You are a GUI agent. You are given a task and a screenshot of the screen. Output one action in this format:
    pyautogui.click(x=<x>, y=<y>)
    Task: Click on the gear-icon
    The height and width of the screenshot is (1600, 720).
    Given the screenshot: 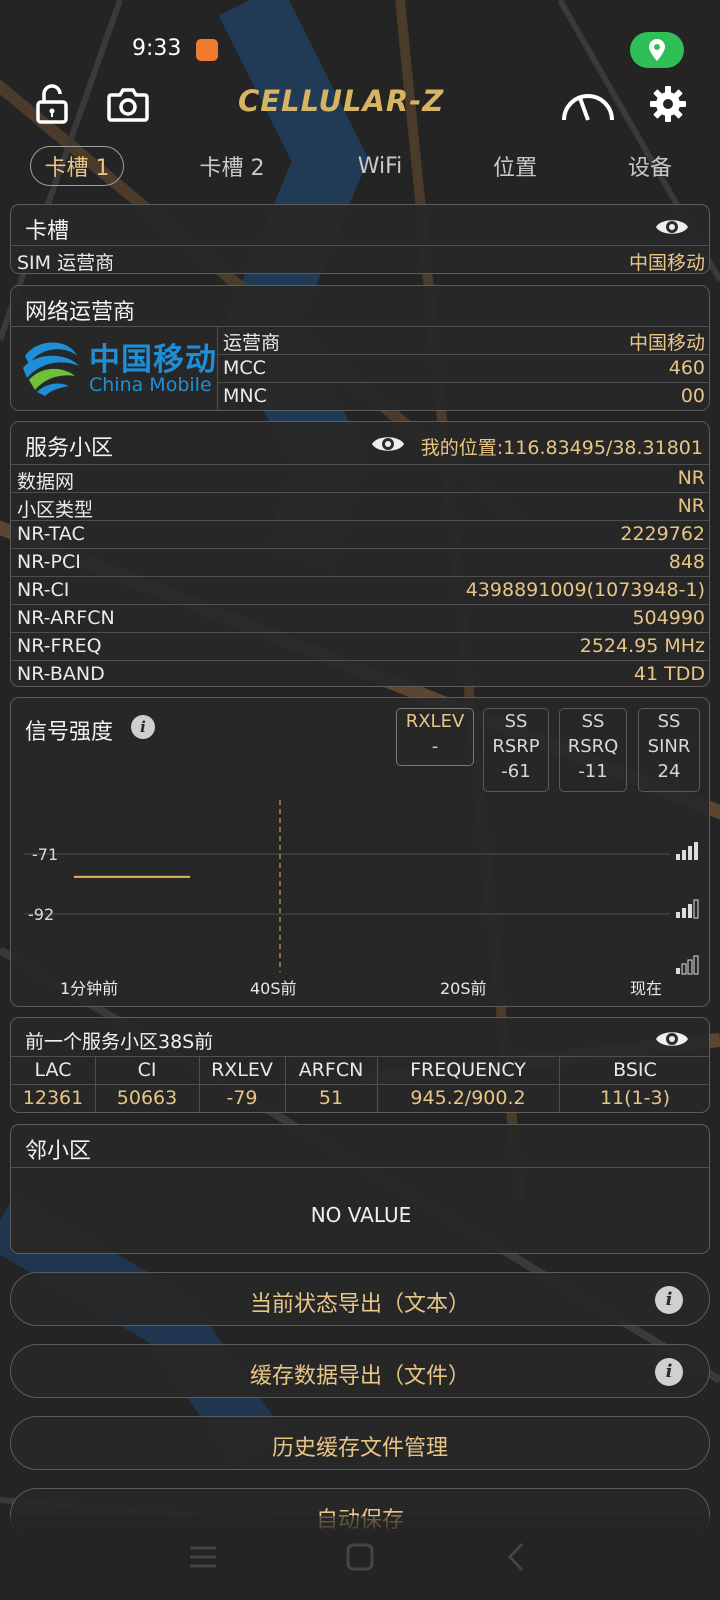 What is the action you would take?
    pyautogui.click(x=668, y=104)
    